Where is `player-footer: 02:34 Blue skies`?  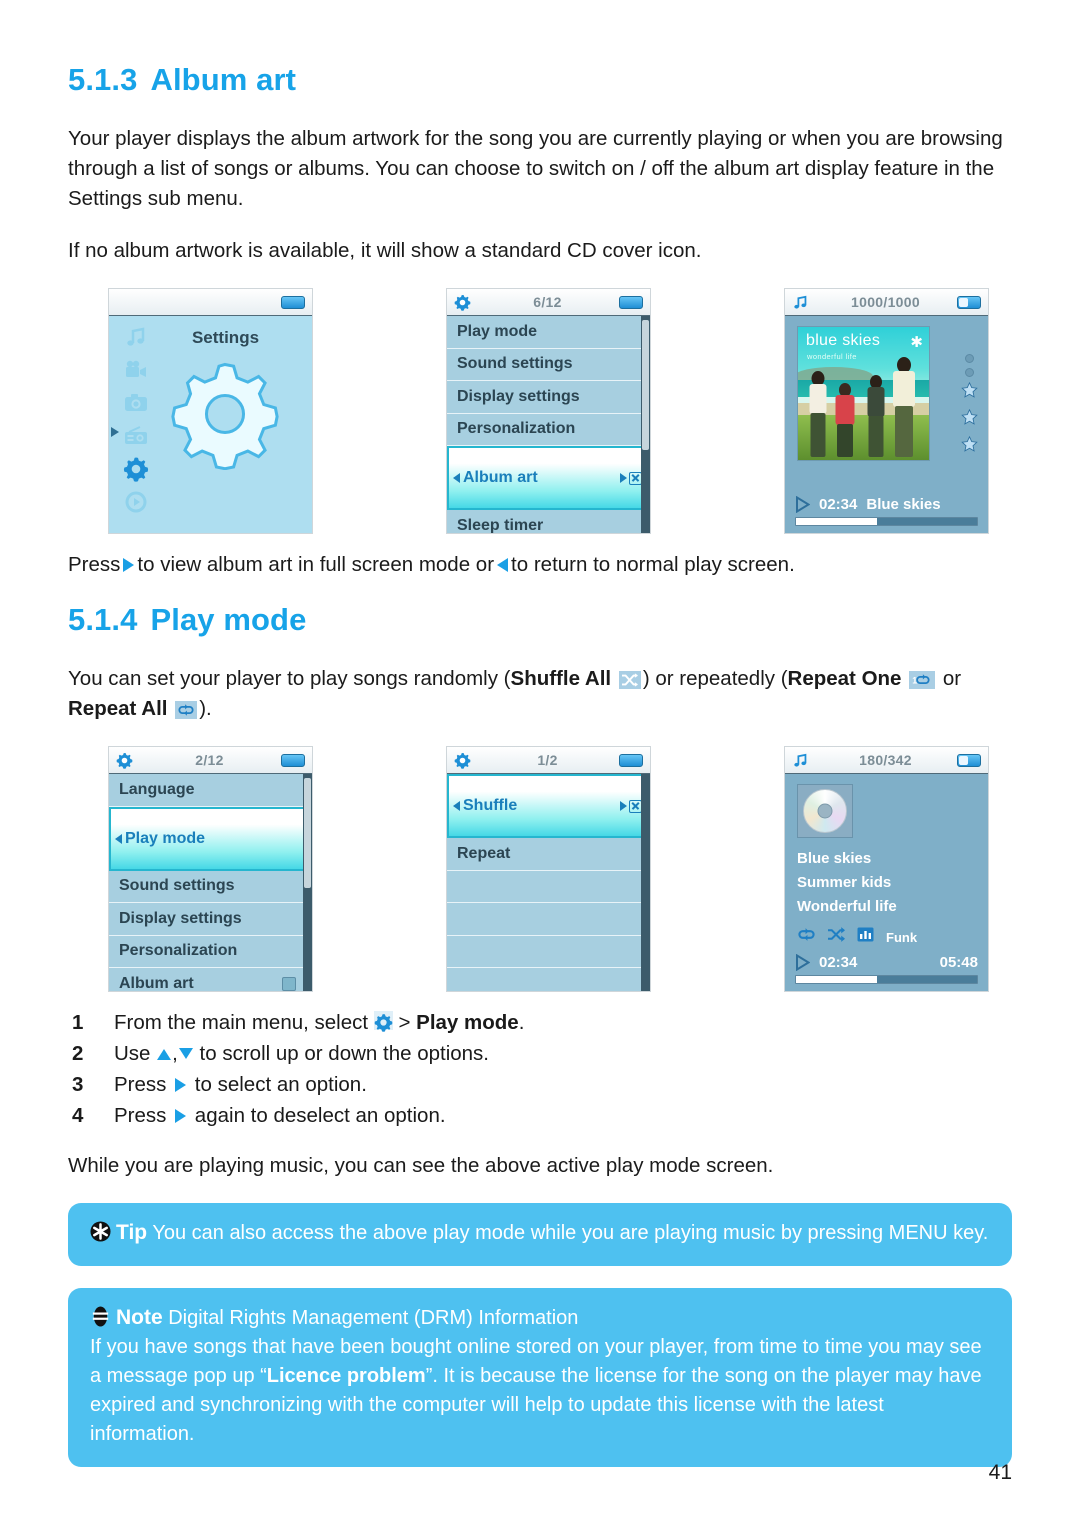 player-footer: 02:34 Blue skies is located at coordinates (886, 511).